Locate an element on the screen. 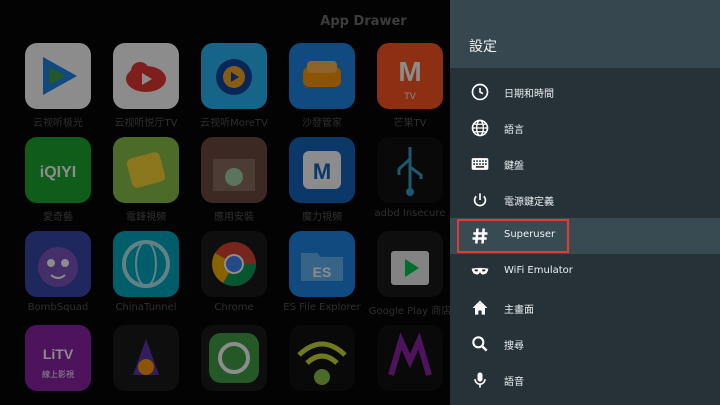 The width and height of the screenshot is (720, 405). green-link-icon is located at coordinates (234, 358).